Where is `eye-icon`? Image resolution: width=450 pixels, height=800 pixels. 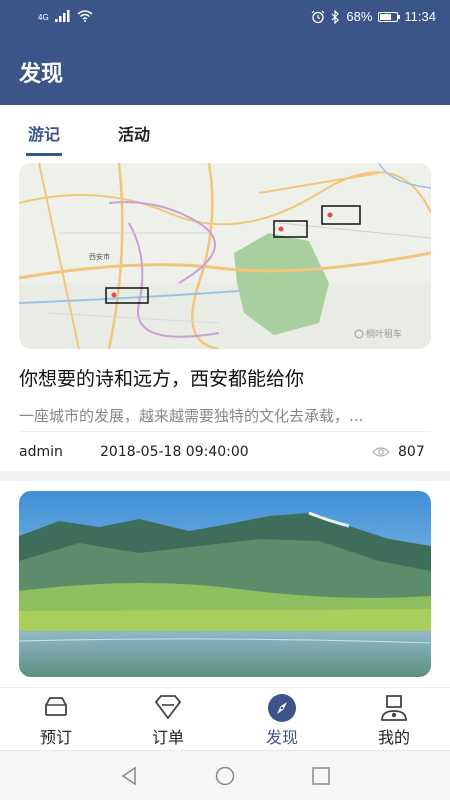 eye-icon is located at coordinates (381, 452).